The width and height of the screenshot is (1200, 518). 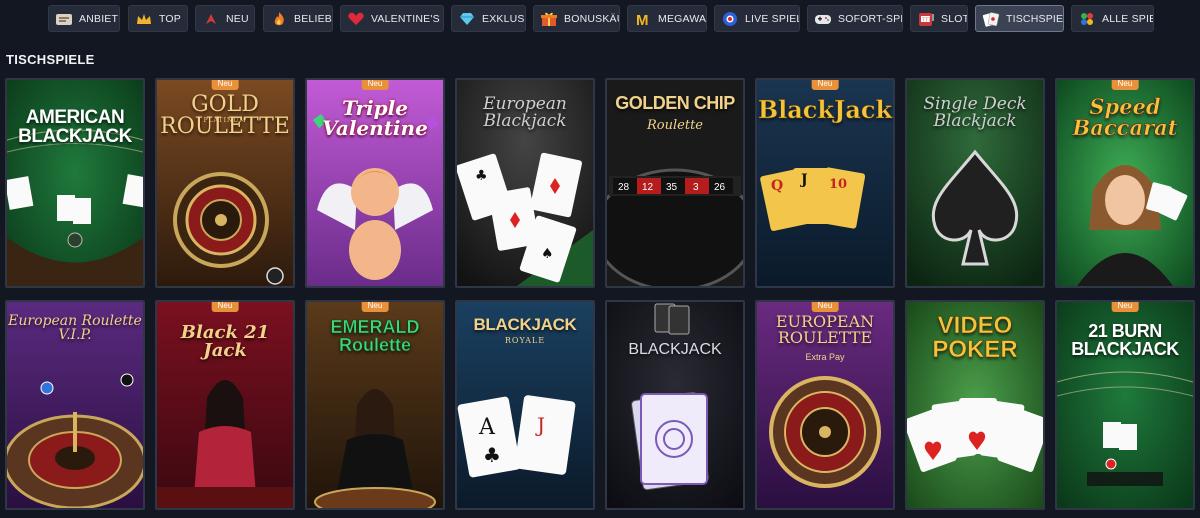 I want to click on svg-text: 12, so click(x=648, y=187).